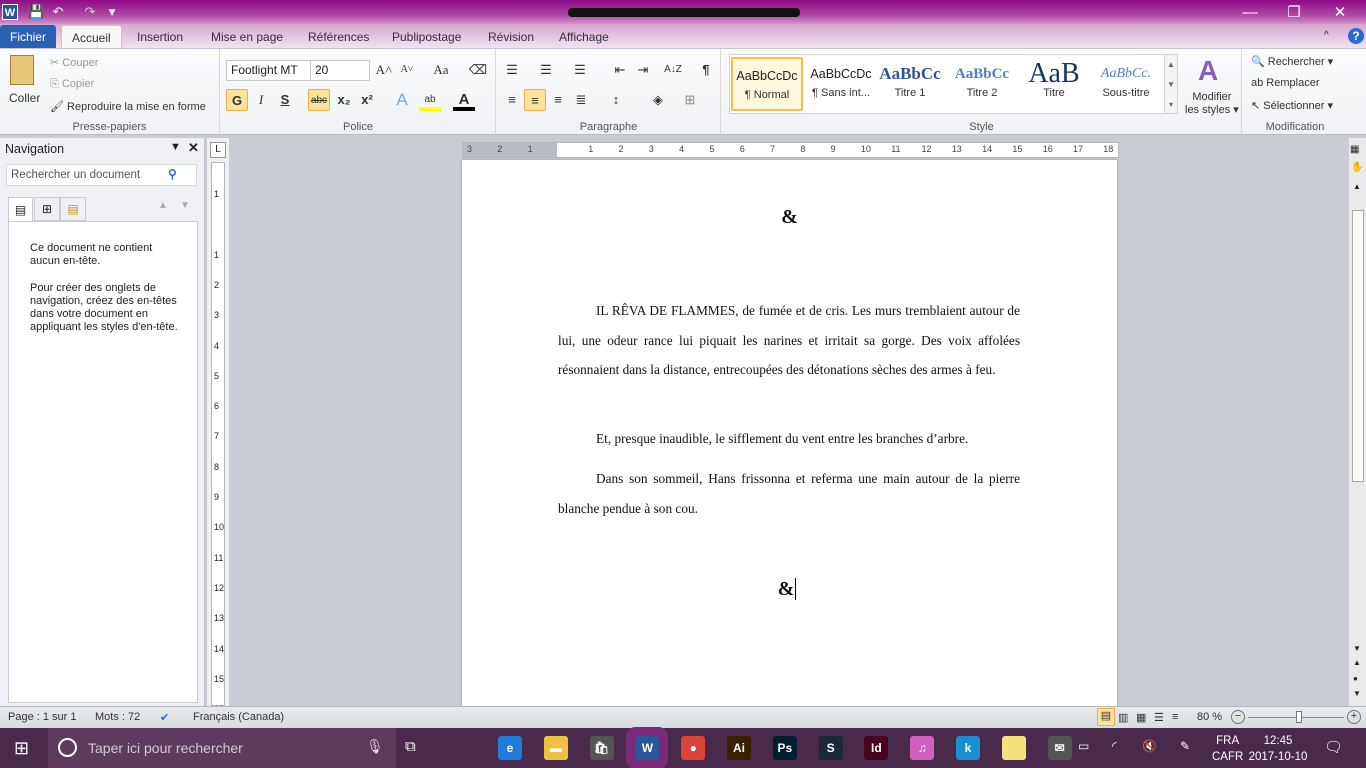 The width and height of the screenshot is (1366, 768). Describe the element at coordinates (441, 70) in the screenshot. I see `change-case-button: Aa` at that location.